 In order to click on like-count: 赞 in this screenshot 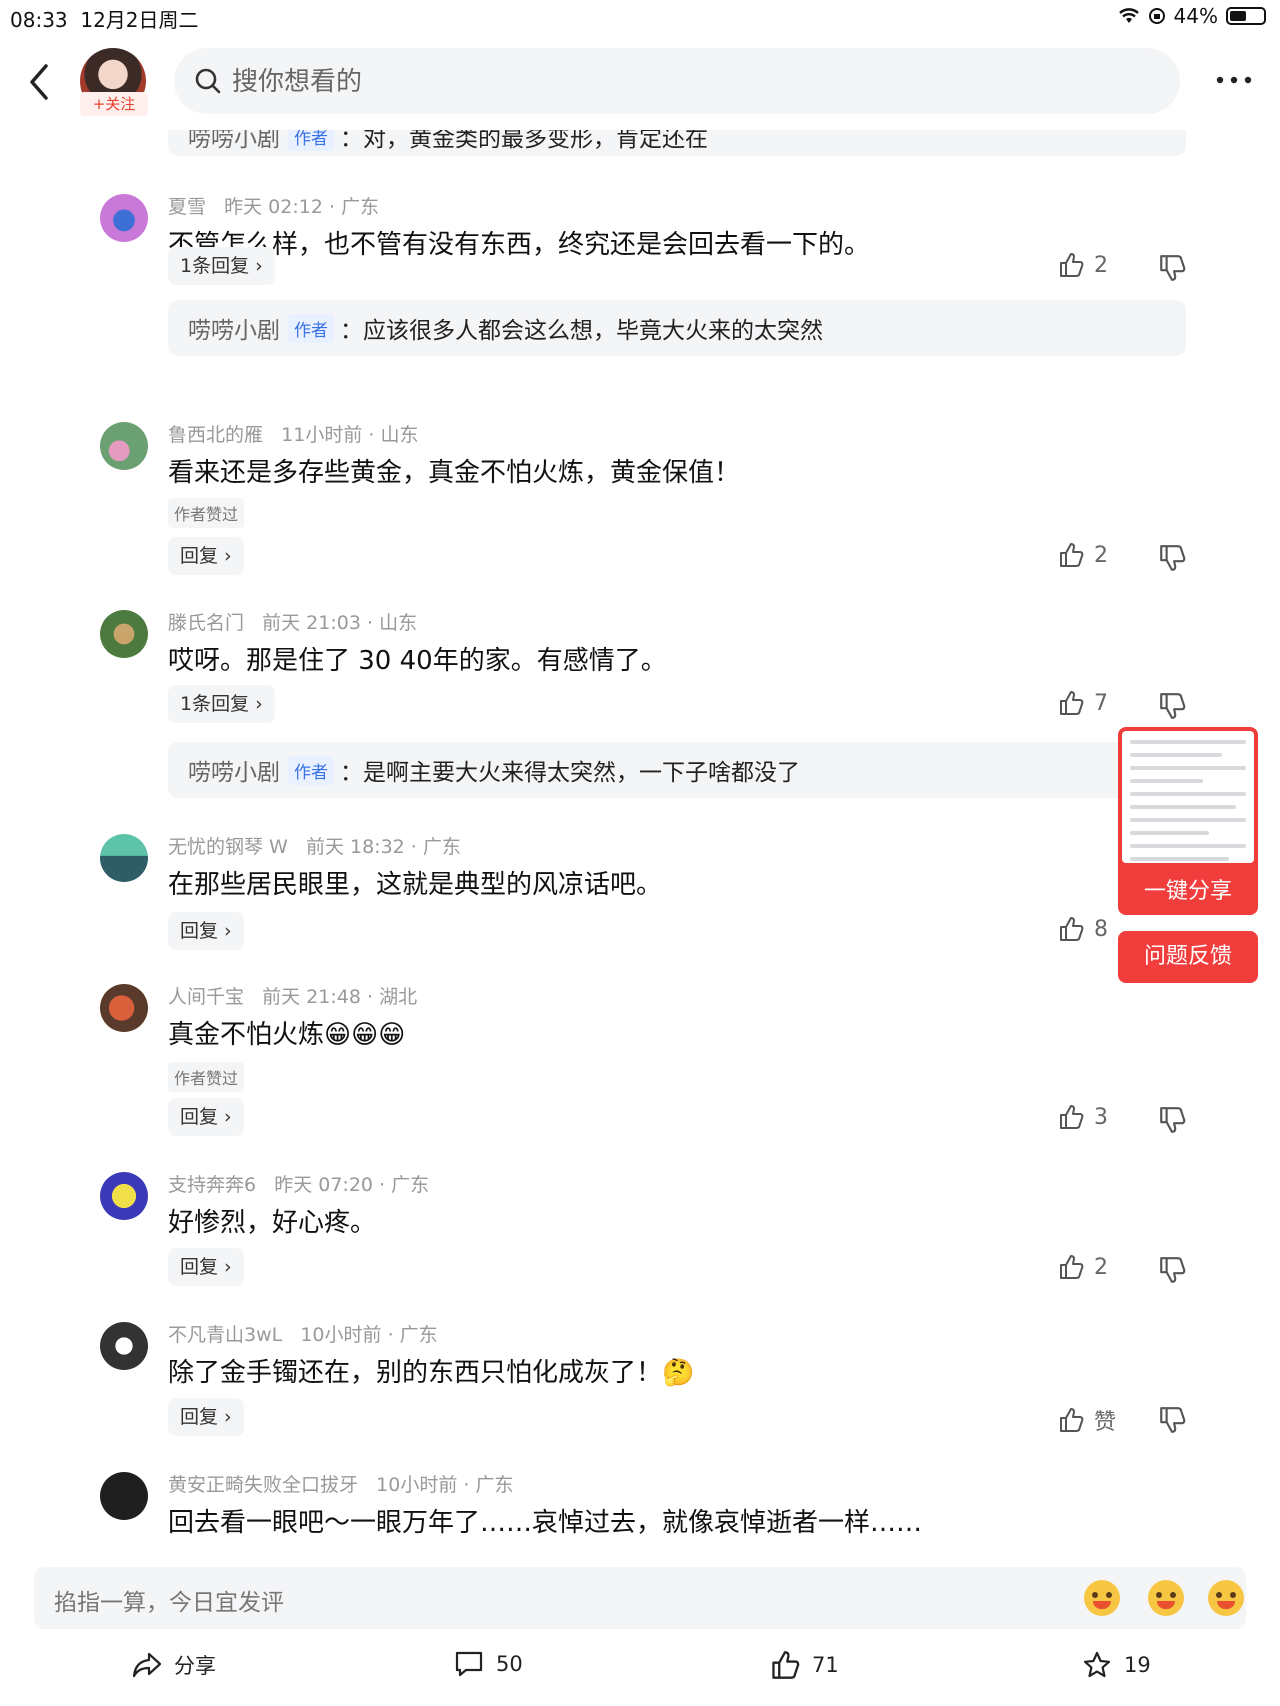, I will do `click(1105, 1422)`.